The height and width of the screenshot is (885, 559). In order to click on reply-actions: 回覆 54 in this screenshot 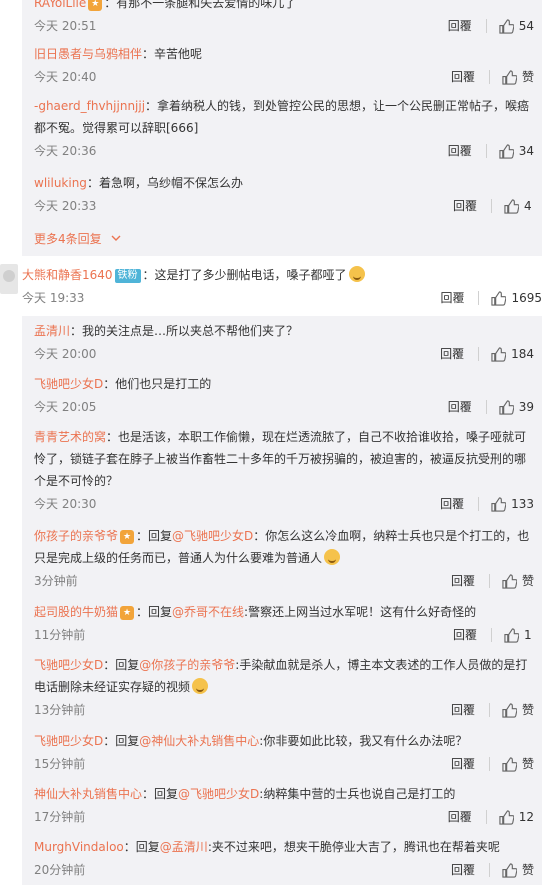, I will do `click(491, 26)`.